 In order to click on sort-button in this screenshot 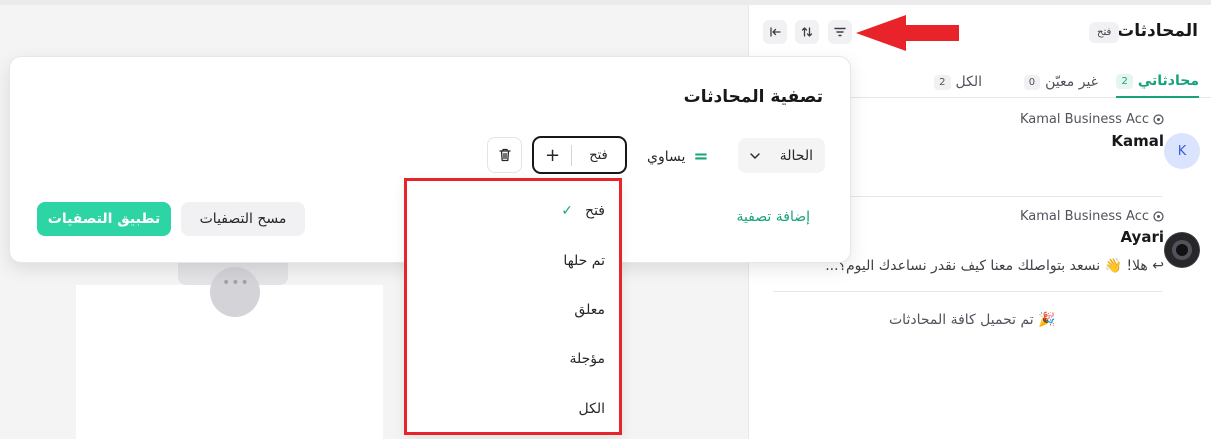, I will do `click(807, 32)`.